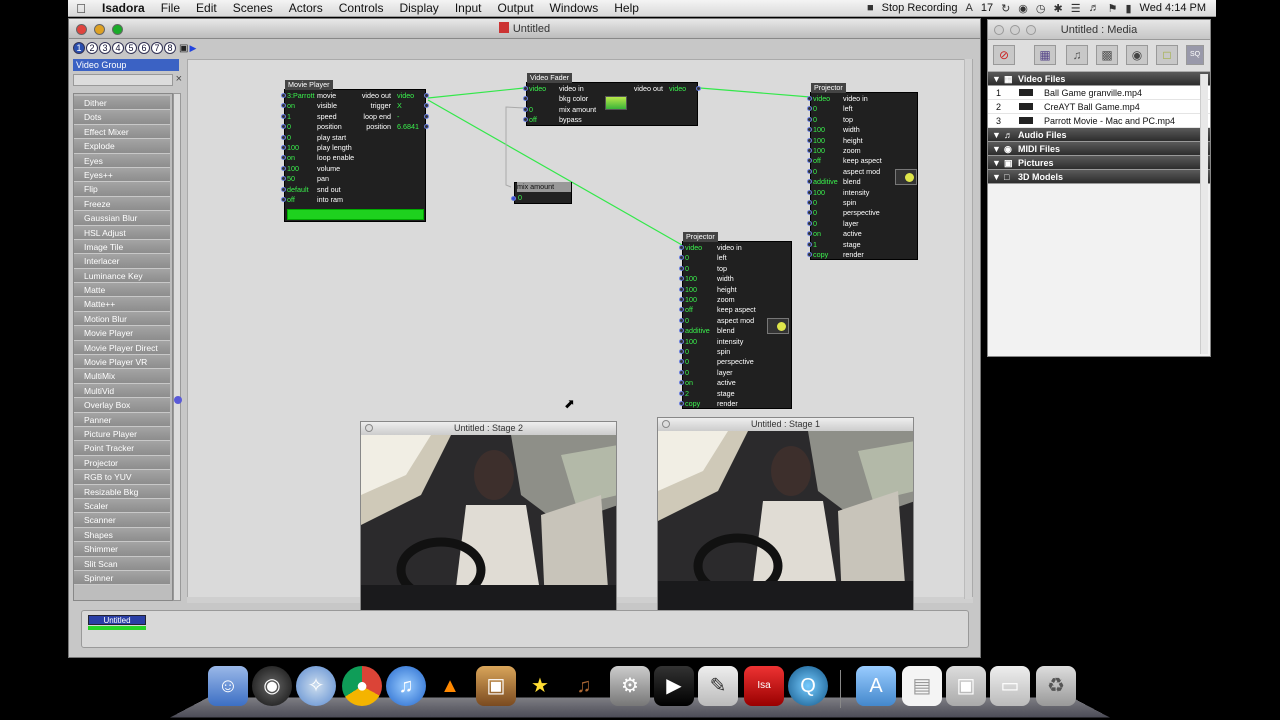  Describe the element at coordinates (677, 89) in the screenshot. I see `output-value: video` at that location.